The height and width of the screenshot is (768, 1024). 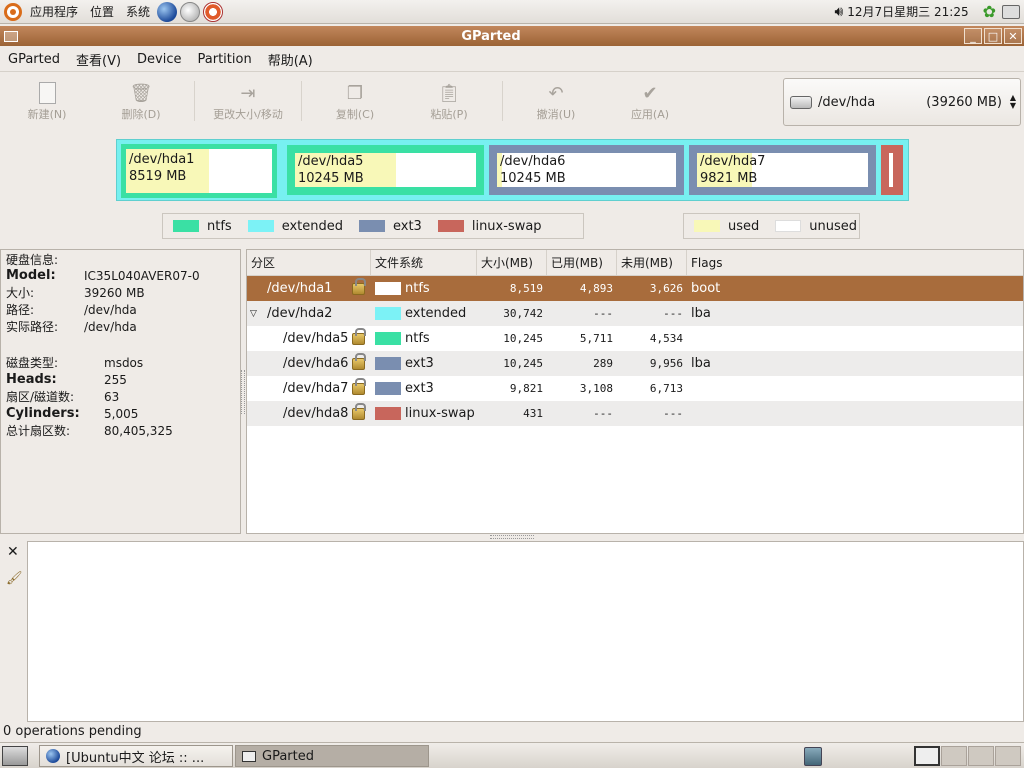 What do you see at coordinates (102, 11) in the screenshot?
I see `places-menu: 位置` at bounding box center [102, 11].